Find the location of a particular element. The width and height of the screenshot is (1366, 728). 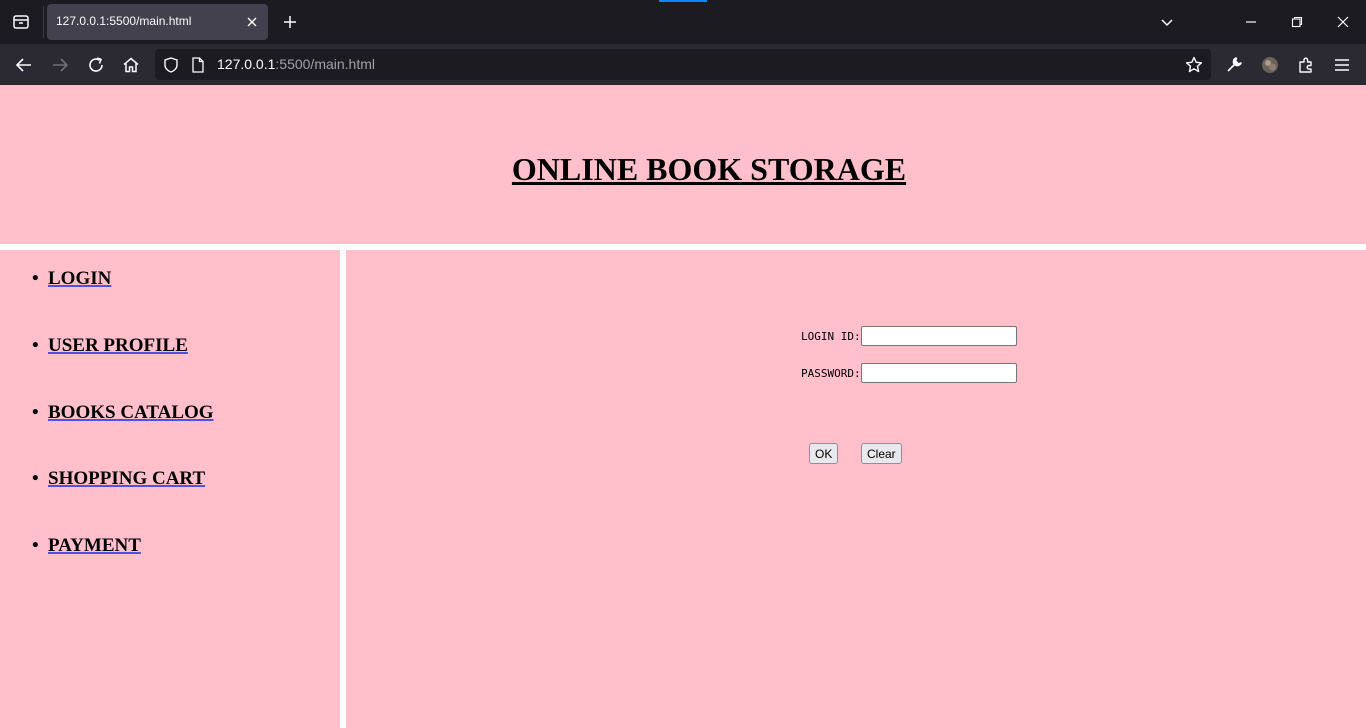

menu-item-payment: • PAYMENT is located at coordinates (86, 548).